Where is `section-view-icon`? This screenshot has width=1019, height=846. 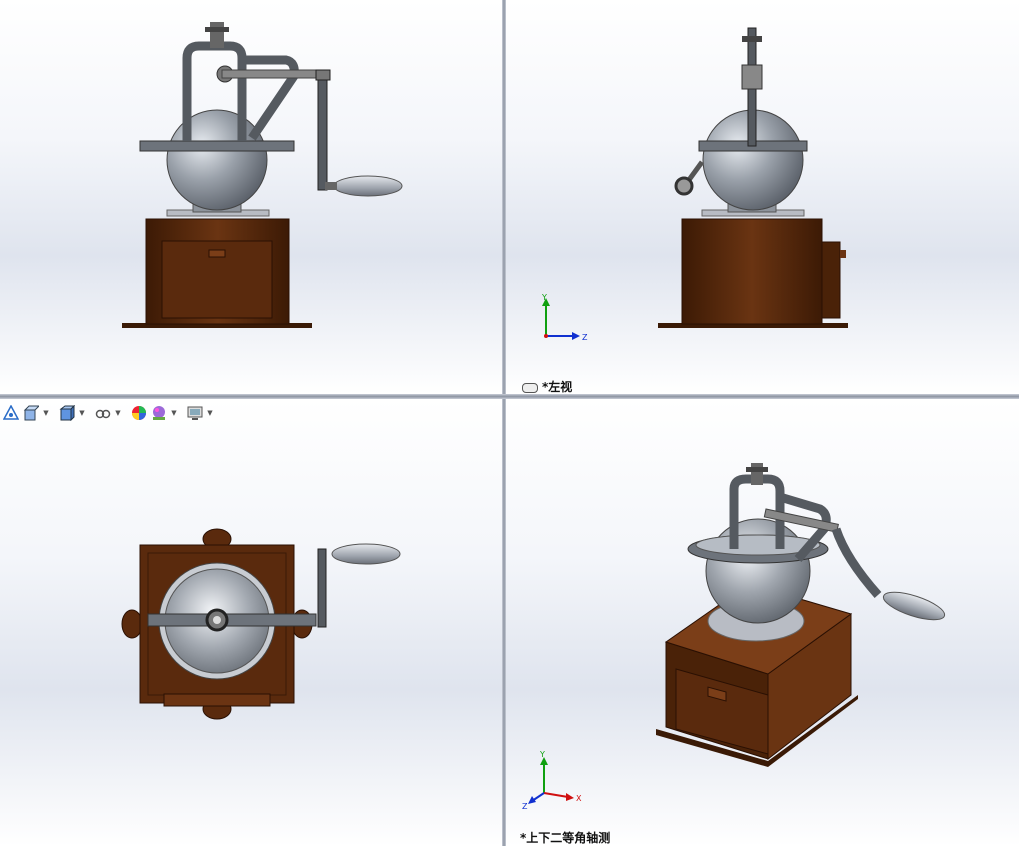 section-view-icon is located at coordinates (67, 413).